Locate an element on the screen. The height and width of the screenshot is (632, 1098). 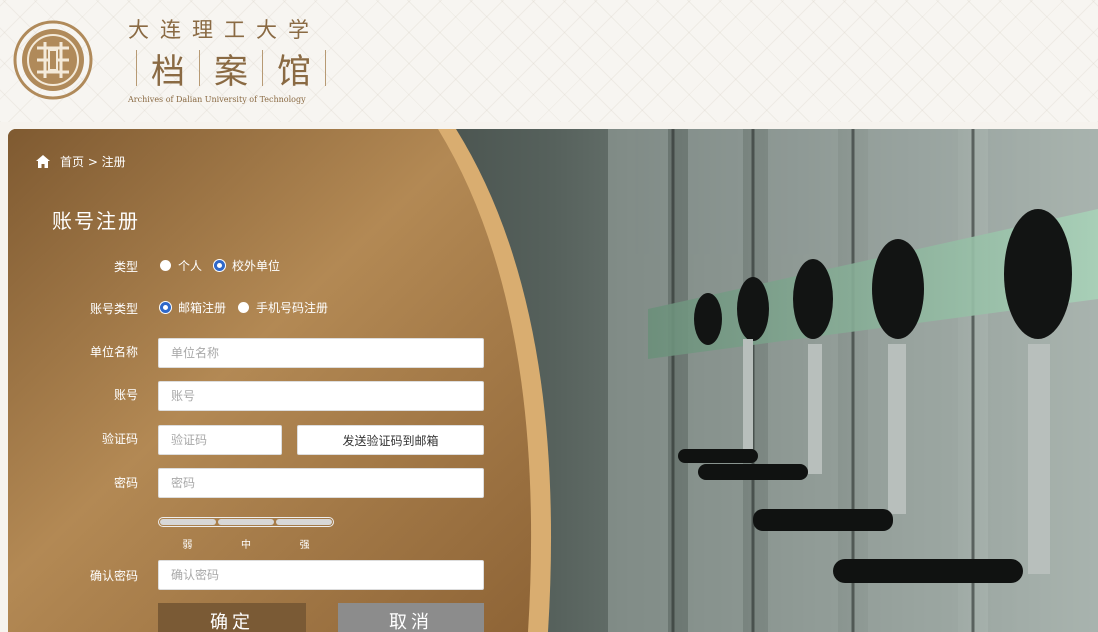
archive-title-char-3: 馆 is located at coordinates (294, 71).